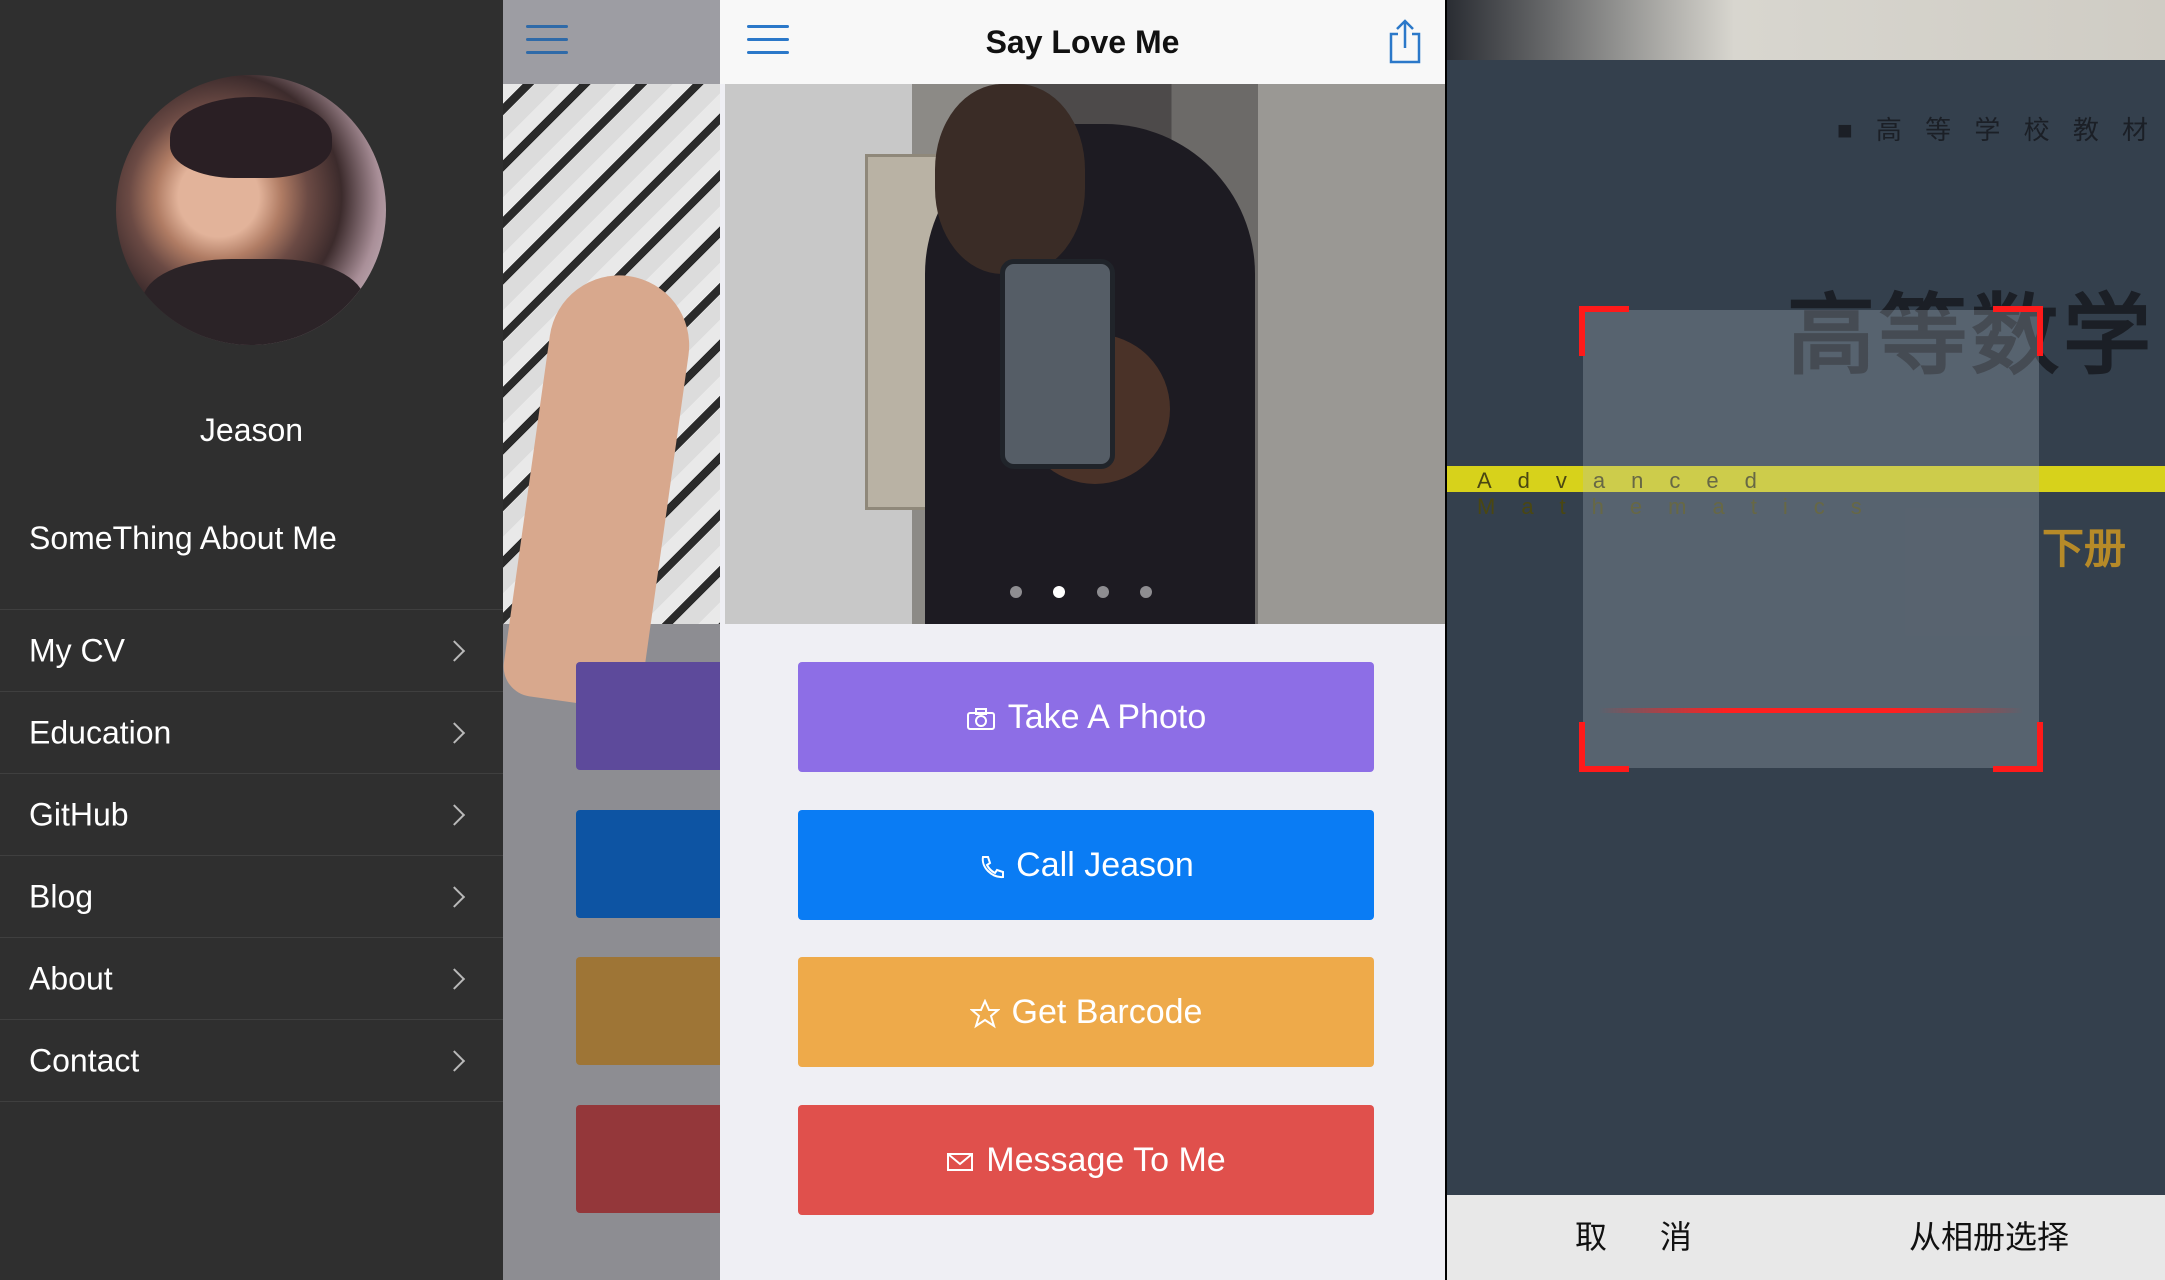 The width and height of the screenshot is (2165, 1280). I want to click on camera-icon, so click(980, 719).